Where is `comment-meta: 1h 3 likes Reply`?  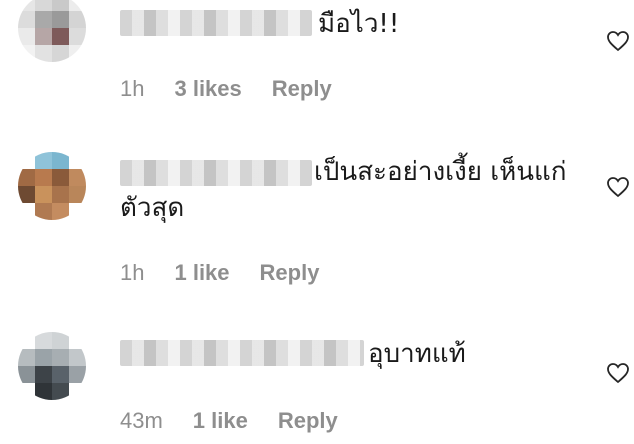 comment-meta: 1h 3 likes Reply is located at coordinates (226, 89).